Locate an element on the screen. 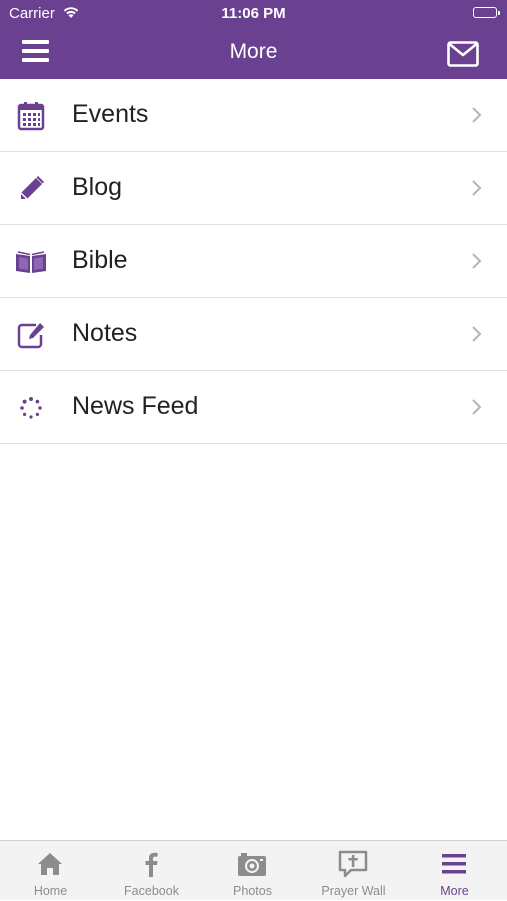 Image resolution: width=507 pixels, height=901 pixels. calendar-icon is located at coordinates (31, 116).